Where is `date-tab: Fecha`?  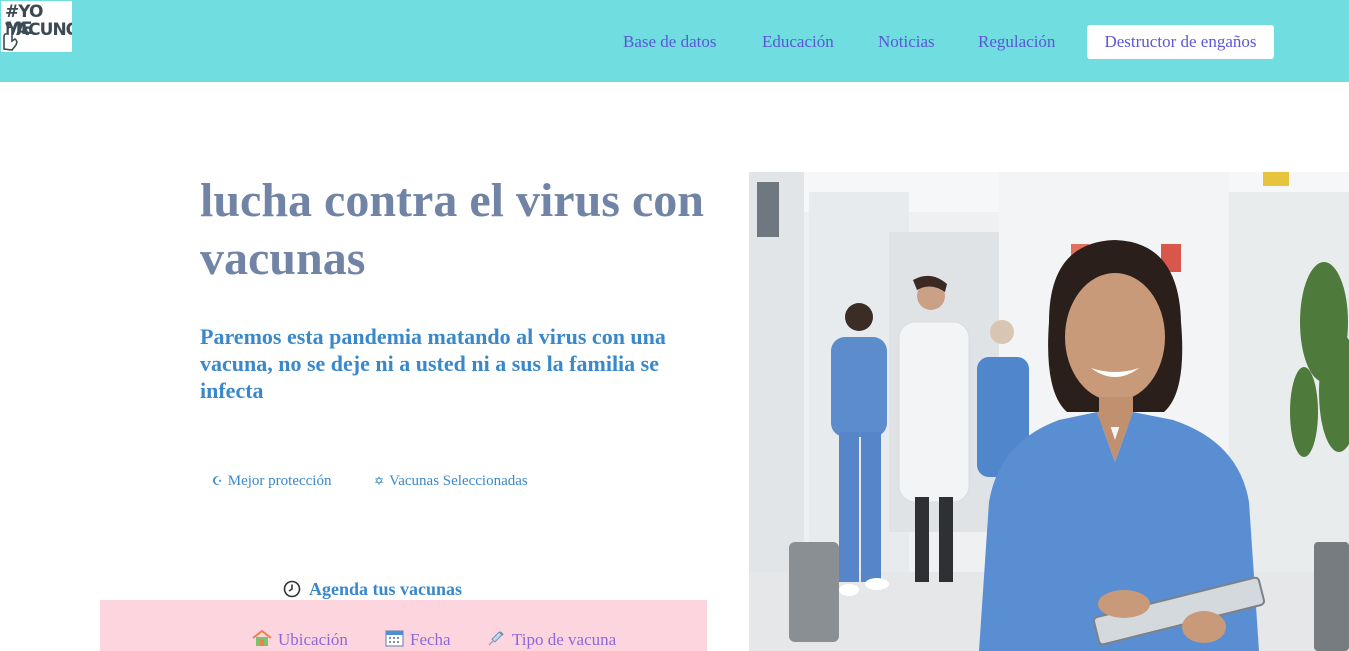 date-tab: Fecha is located at coordinates (418, 640).